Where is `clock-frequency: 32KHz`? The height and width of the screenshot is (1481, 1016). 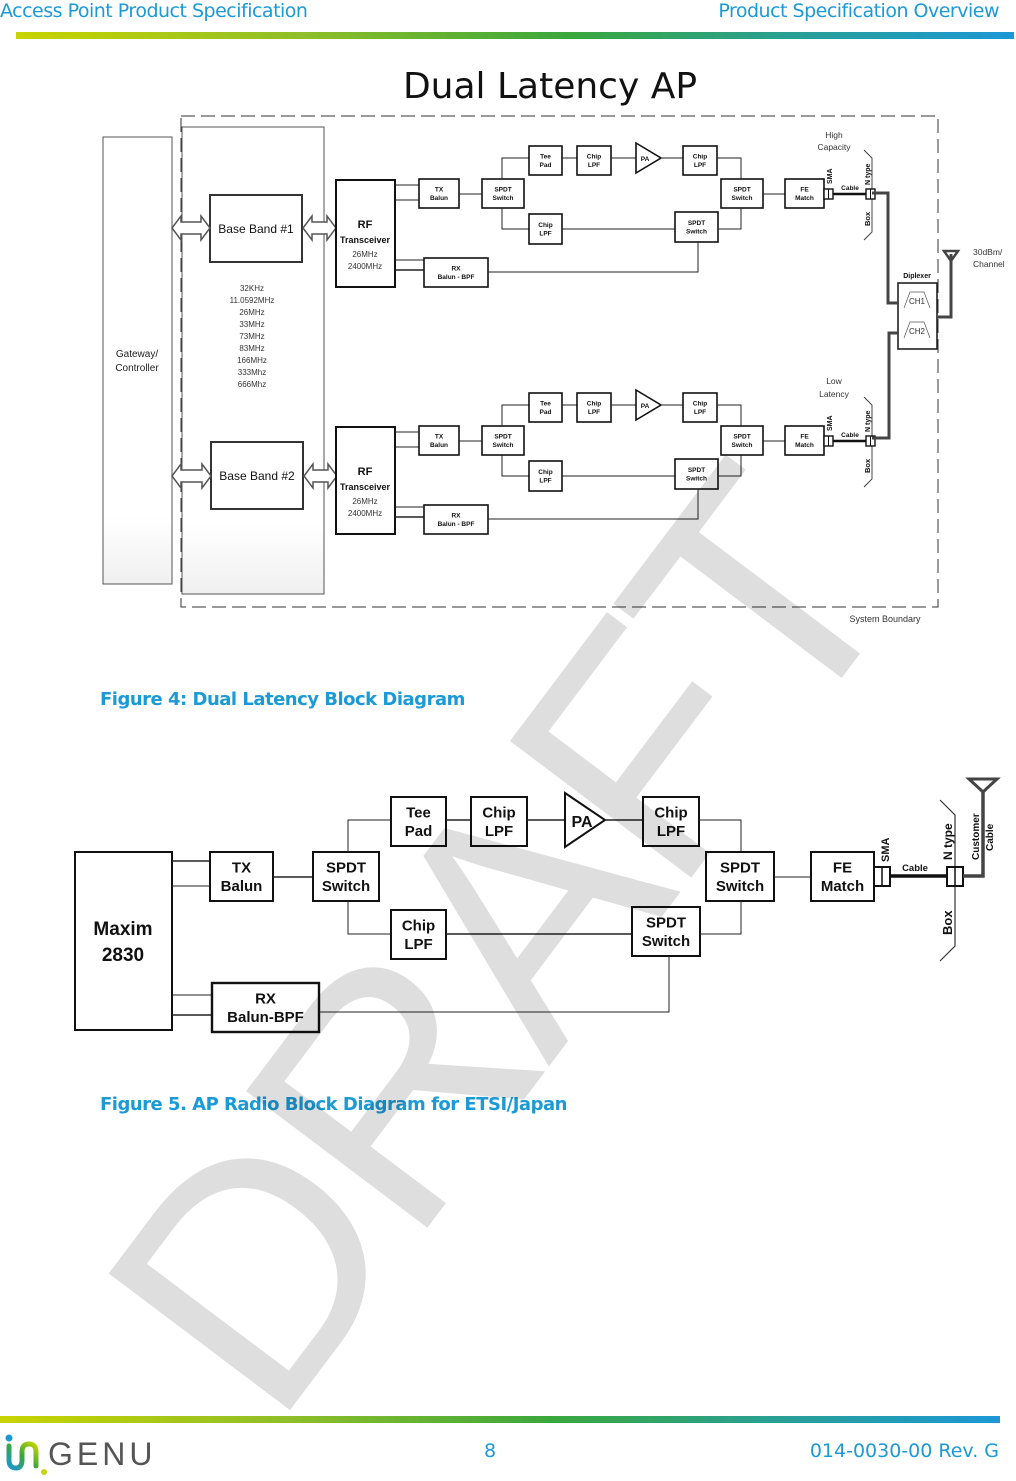 clock-frequency: 32KHz is located at coordinates (252, 288).